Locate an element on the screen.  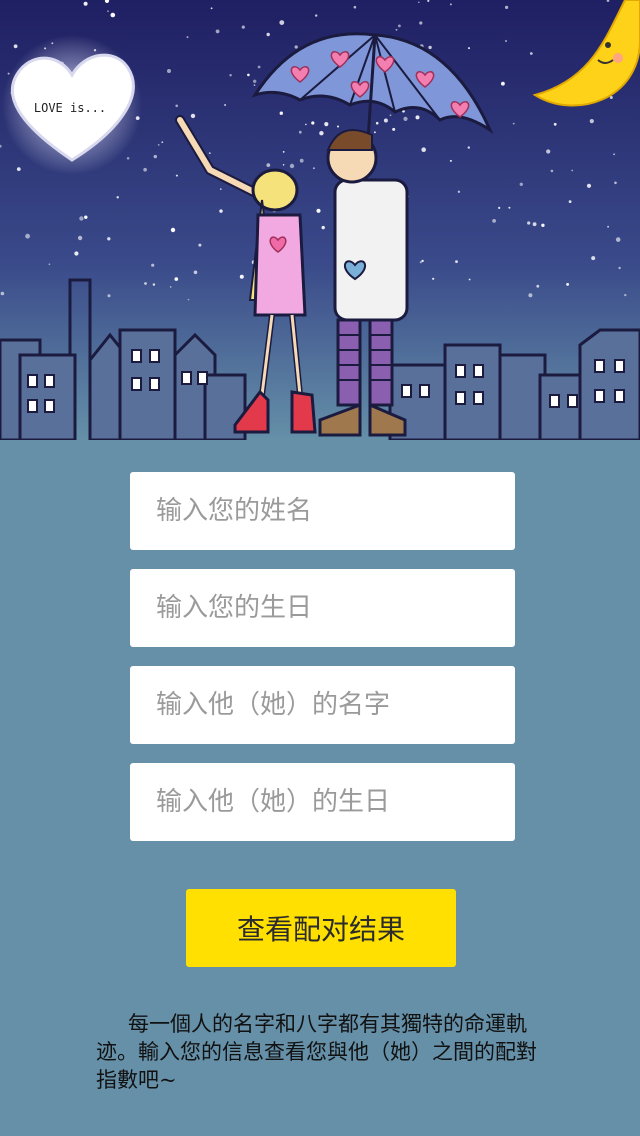
partner-name-input is located at coordinates (322, 705).